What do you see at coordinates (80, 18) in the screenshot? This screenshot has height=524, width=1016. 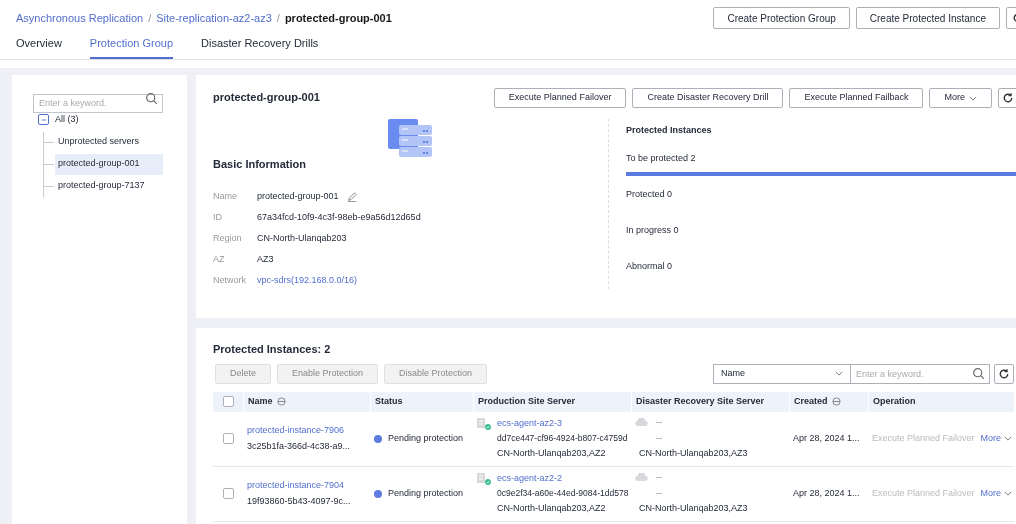 I see `breadcrumb-link: Asynchronous Replication` at bounding box center [80, 18].